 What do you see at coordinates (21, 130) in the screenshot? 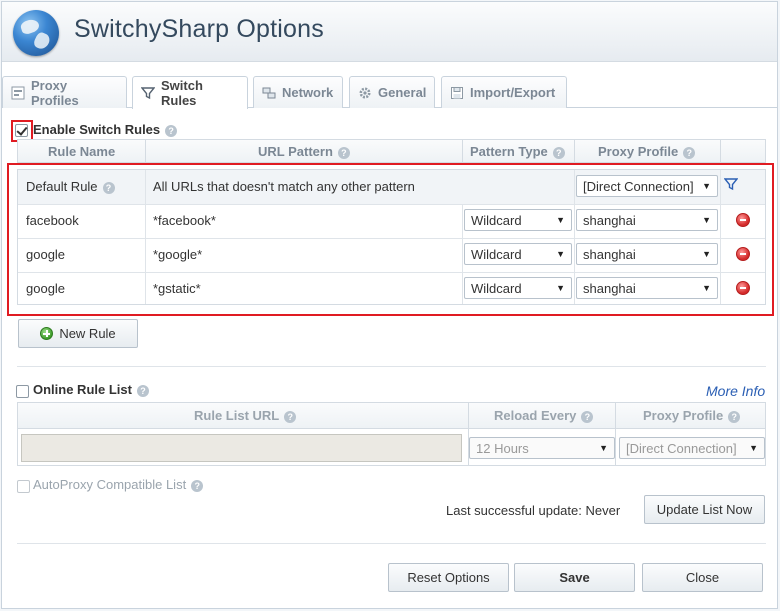
I see `enable-switch-rules-checkbox` at bounding box center [21, 130].